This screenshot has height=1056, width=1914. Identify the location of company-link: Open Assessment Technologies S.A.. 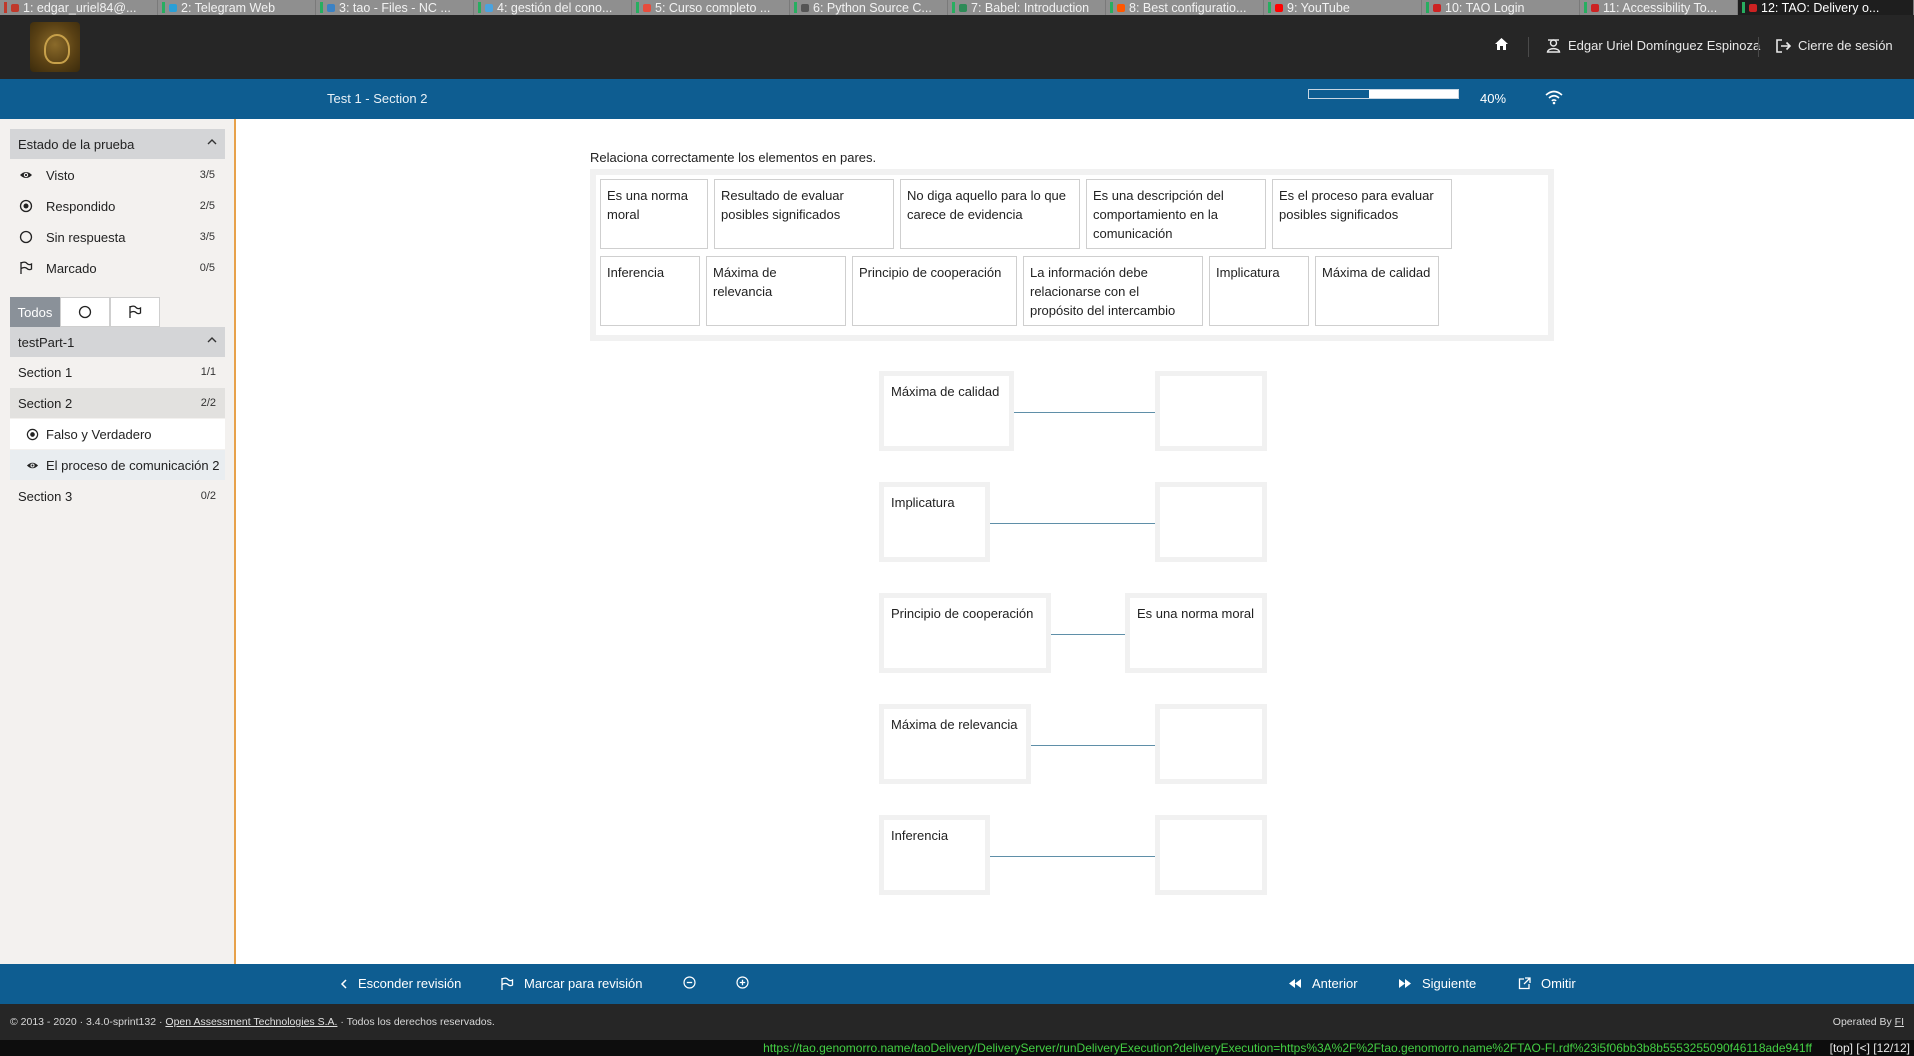
(251, 1022).